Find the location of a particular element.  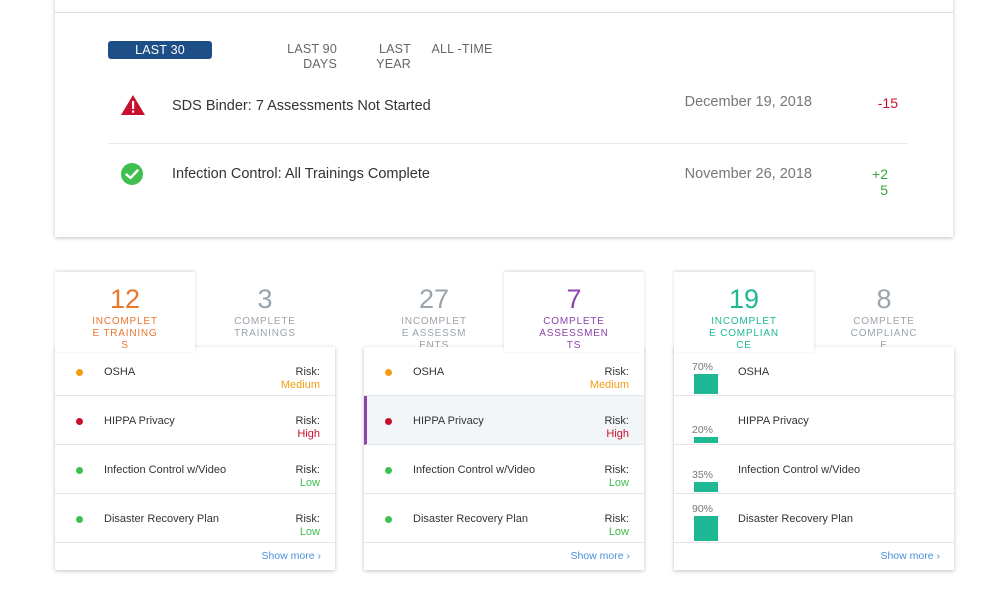

tab-complete-assessments: 7 COMPLETE ASSESSMENTS is located at coordinates (574, 312).